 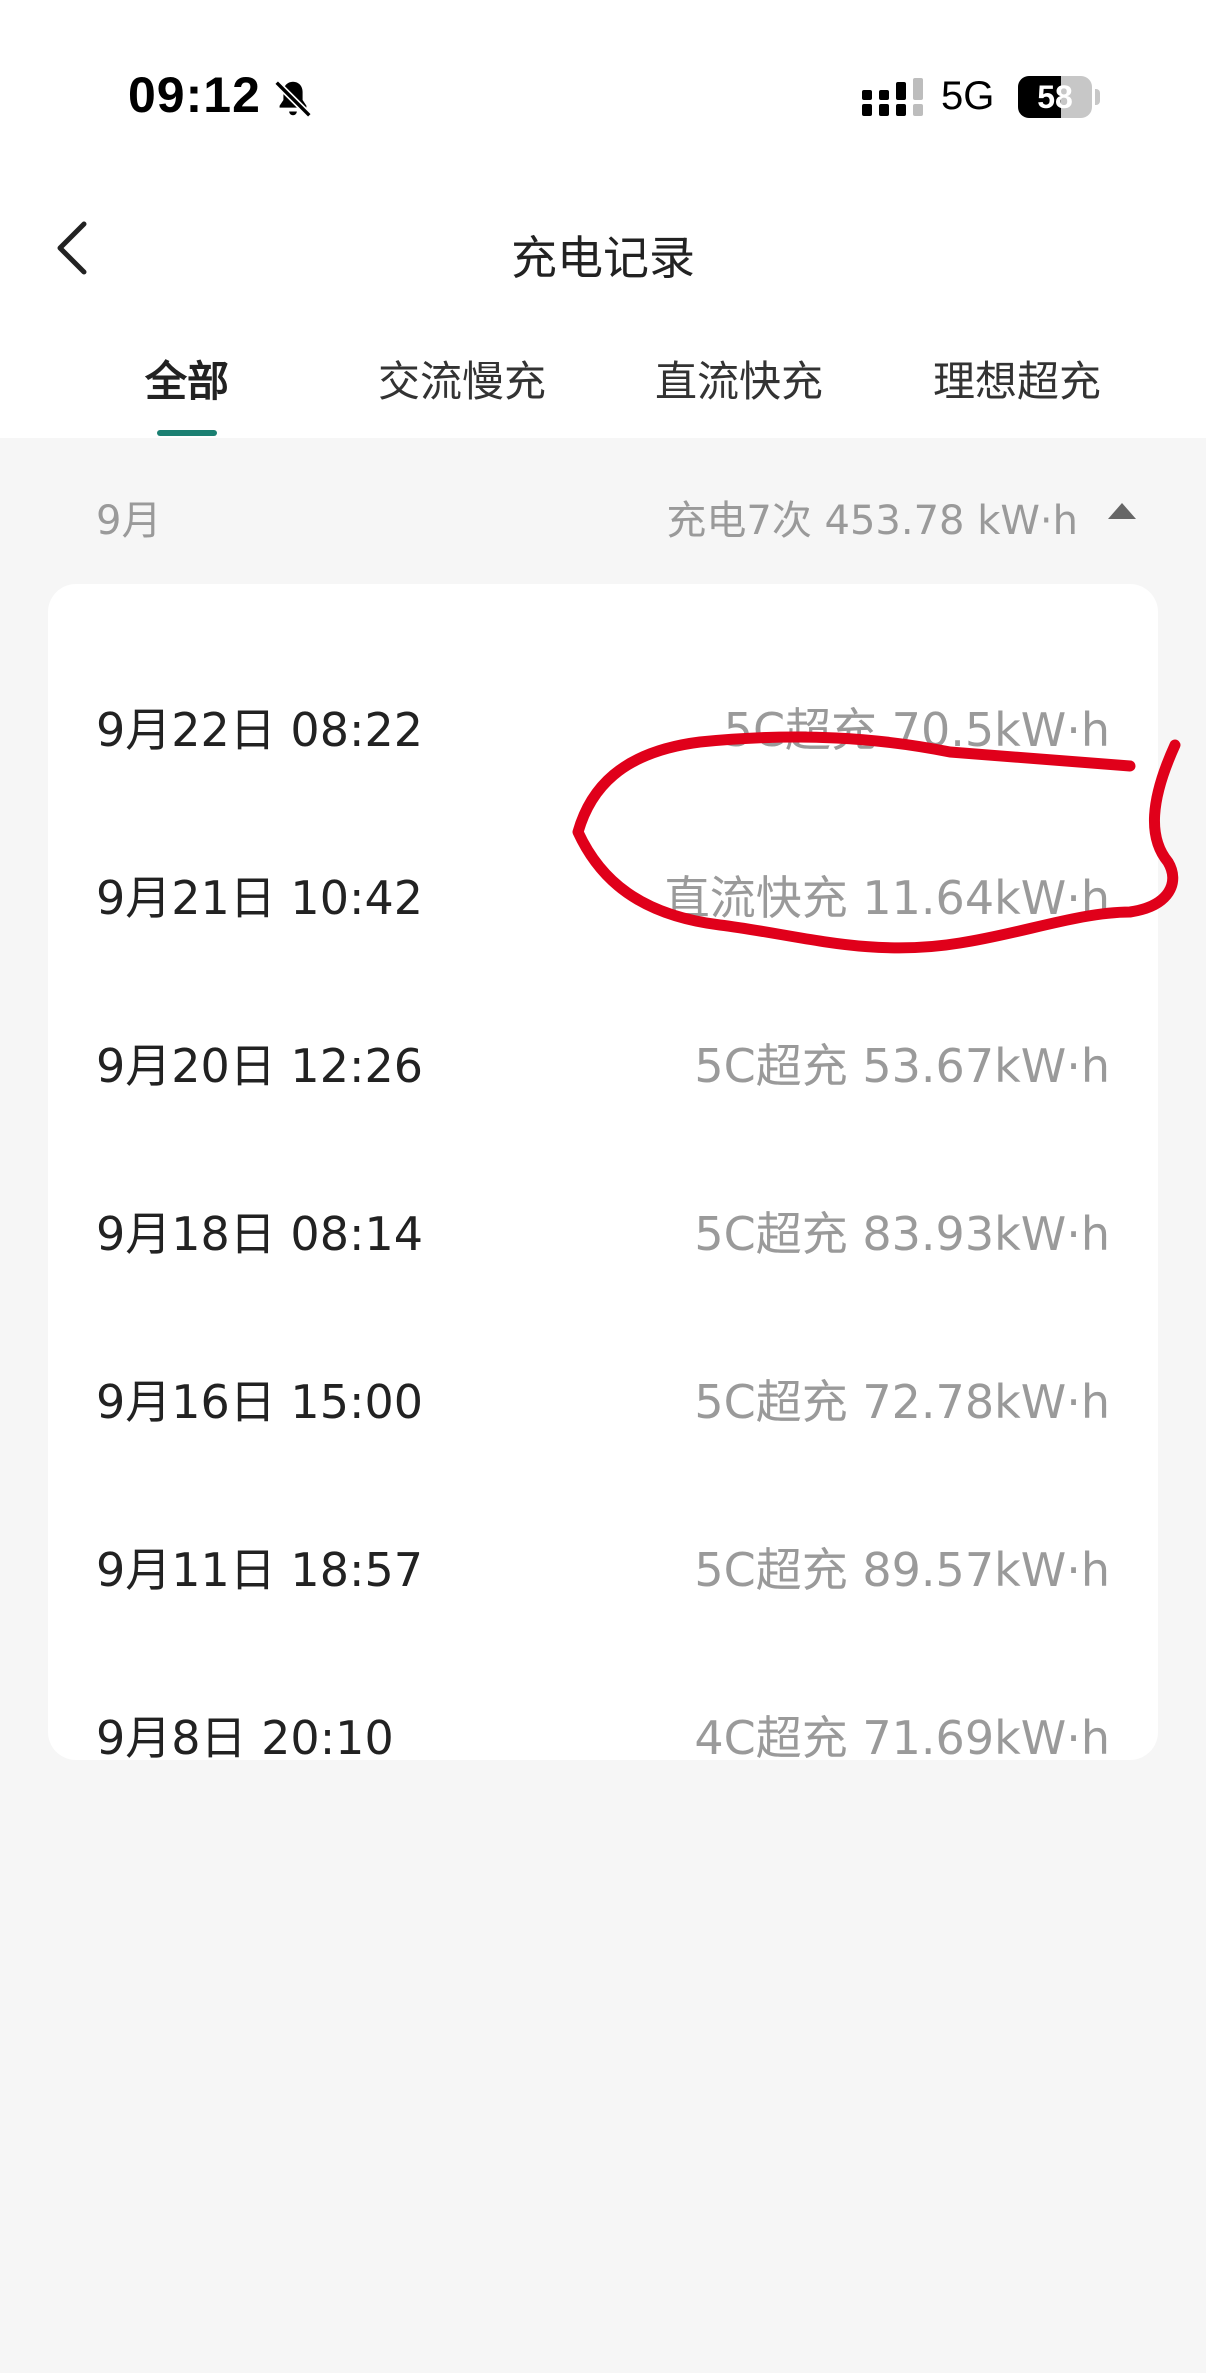 I want to click on record-row: 9月11日 18:57 5C超充 89.57kW·h, so click(x=603, y=1558).